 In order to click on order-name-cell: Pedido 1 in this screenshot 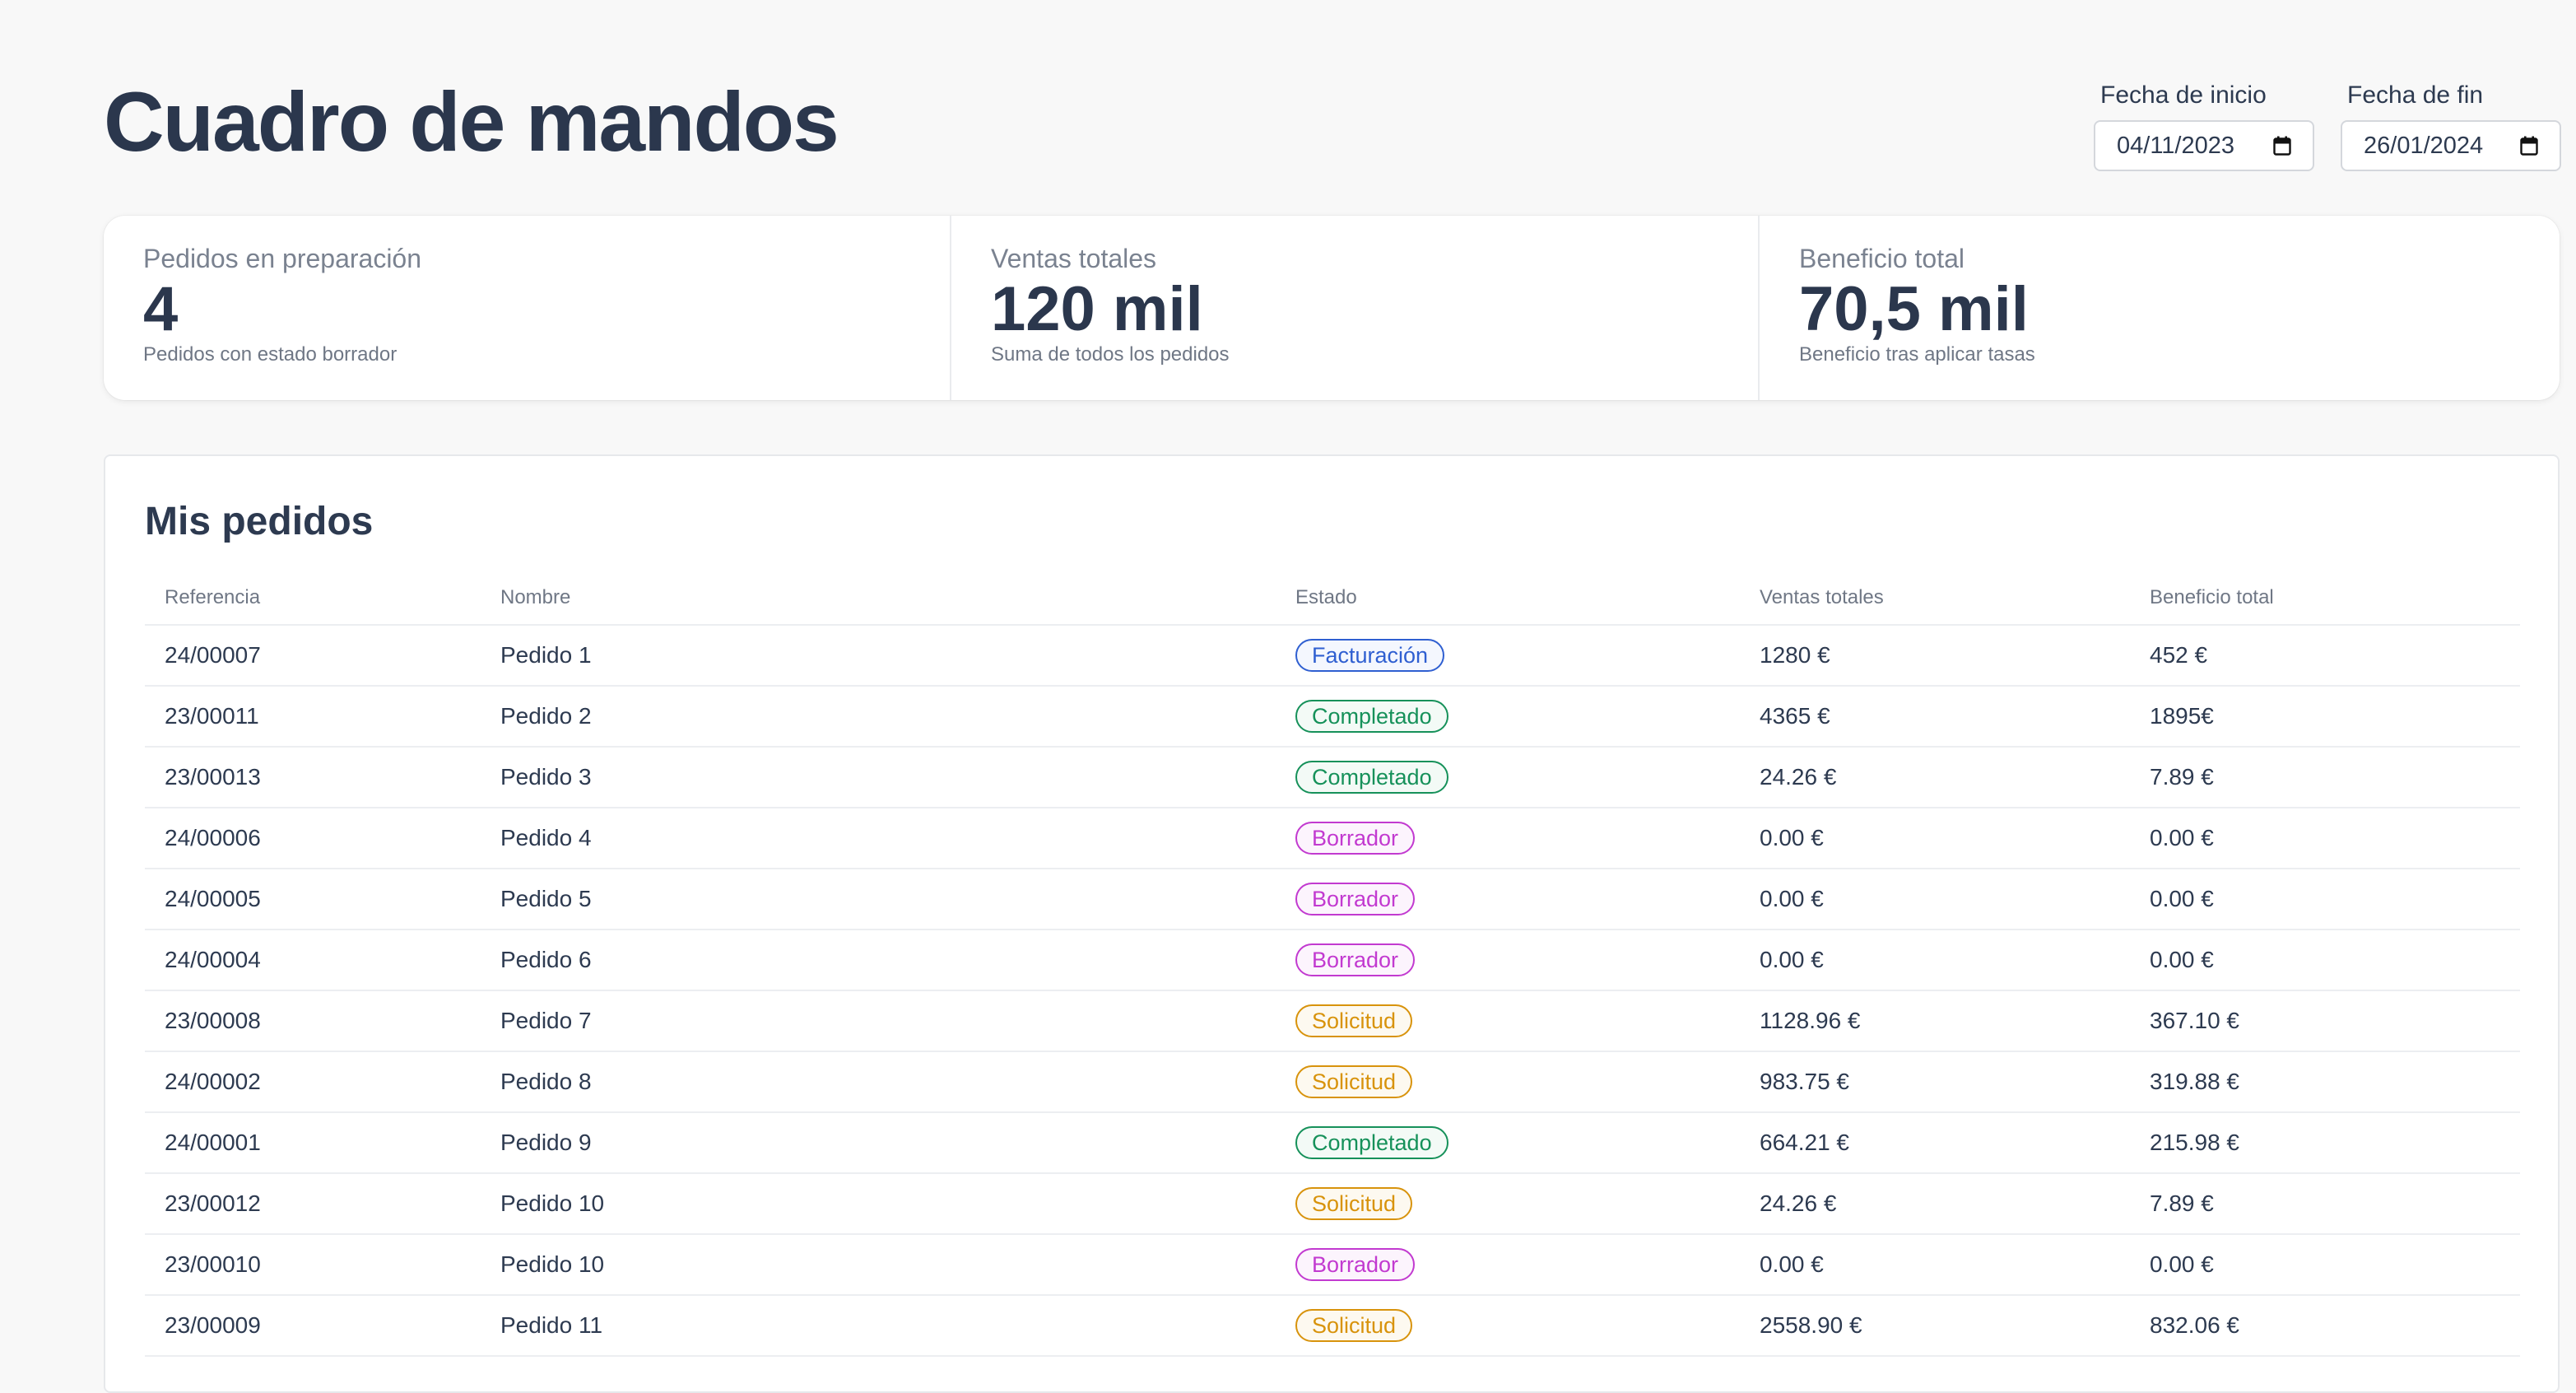, I will do `click(878, 656)`.